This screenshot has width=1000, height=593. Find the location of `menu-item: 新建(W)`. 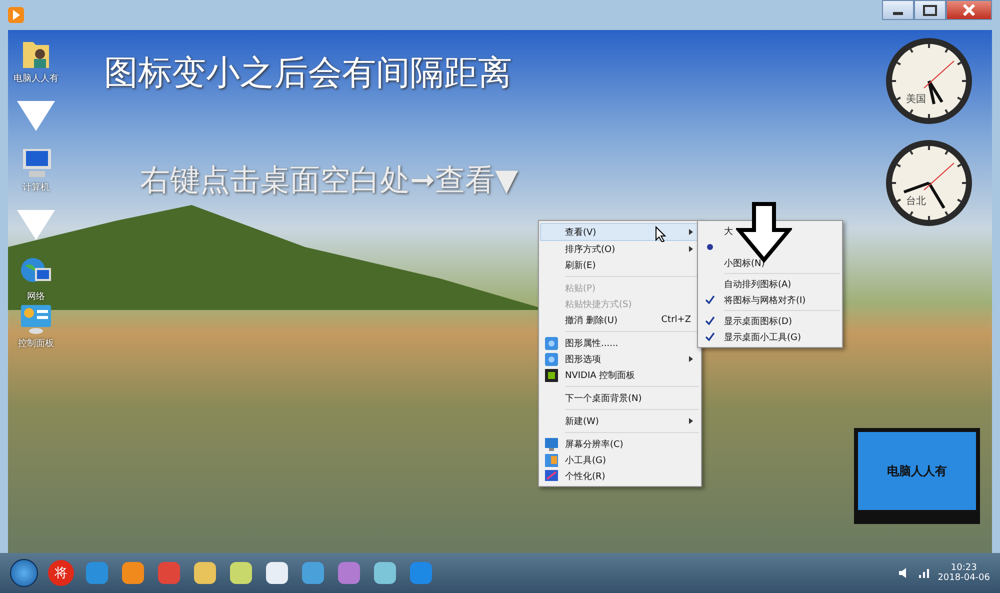

menu-item: 新建(W) is located at coordinates (620, 421).